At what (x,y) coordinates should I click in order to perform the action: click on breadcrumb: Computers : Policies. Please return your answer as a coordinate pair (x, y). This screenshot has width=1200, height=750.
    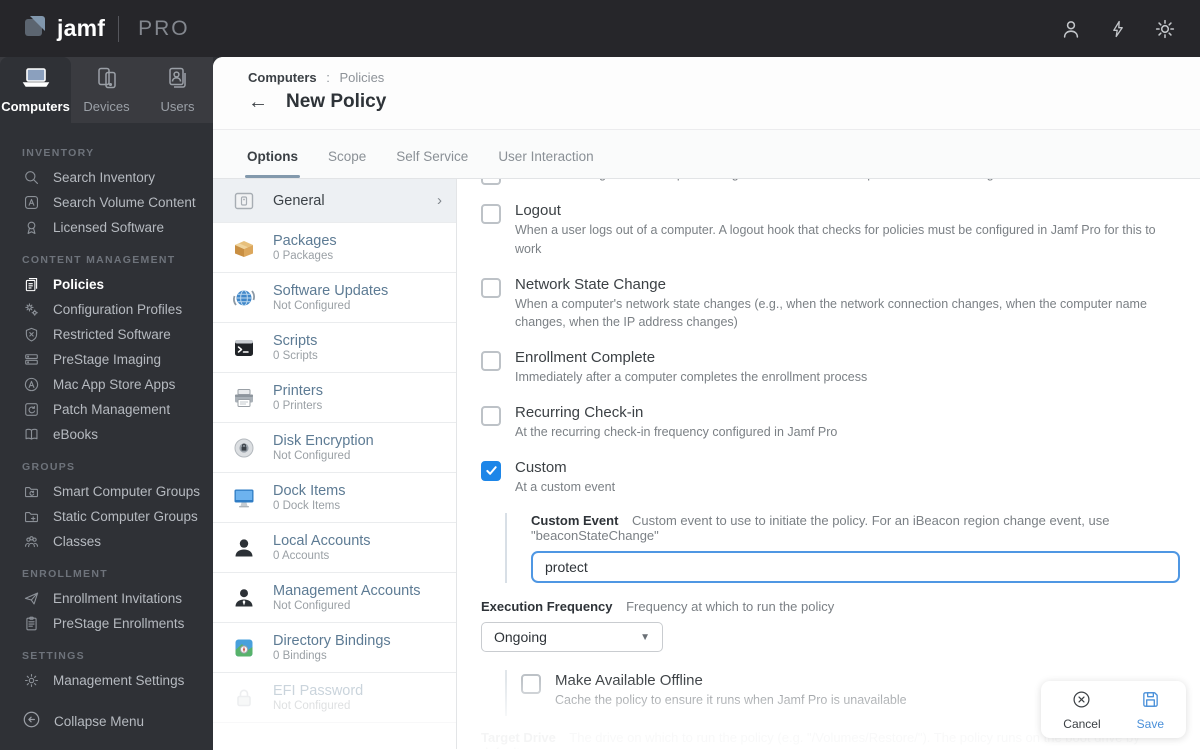
    Looking at the image, I should click on (724, 77).